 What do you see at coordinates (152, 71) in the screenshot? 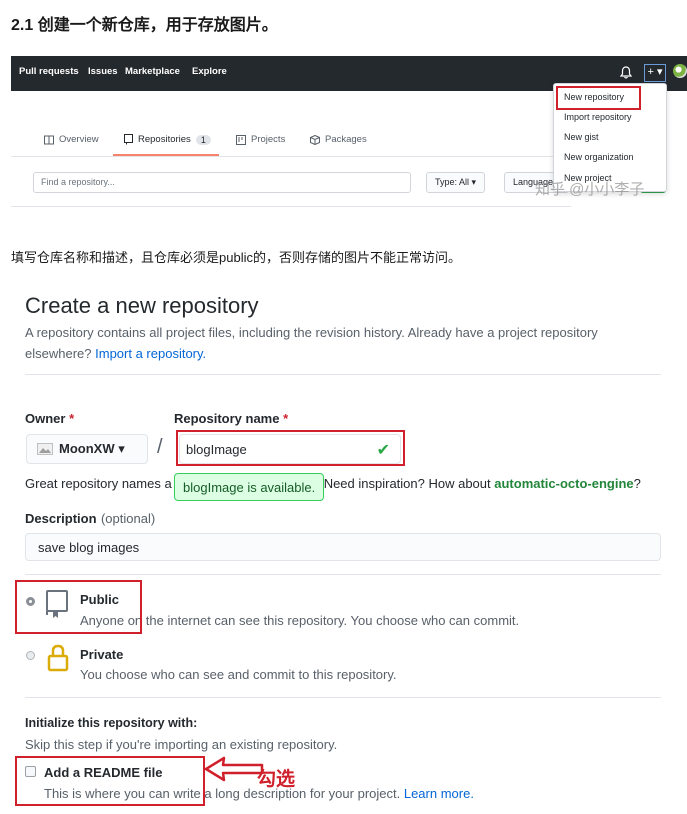
I see `nav-marketplace: Marketplace` at bounding box center [152, 71].